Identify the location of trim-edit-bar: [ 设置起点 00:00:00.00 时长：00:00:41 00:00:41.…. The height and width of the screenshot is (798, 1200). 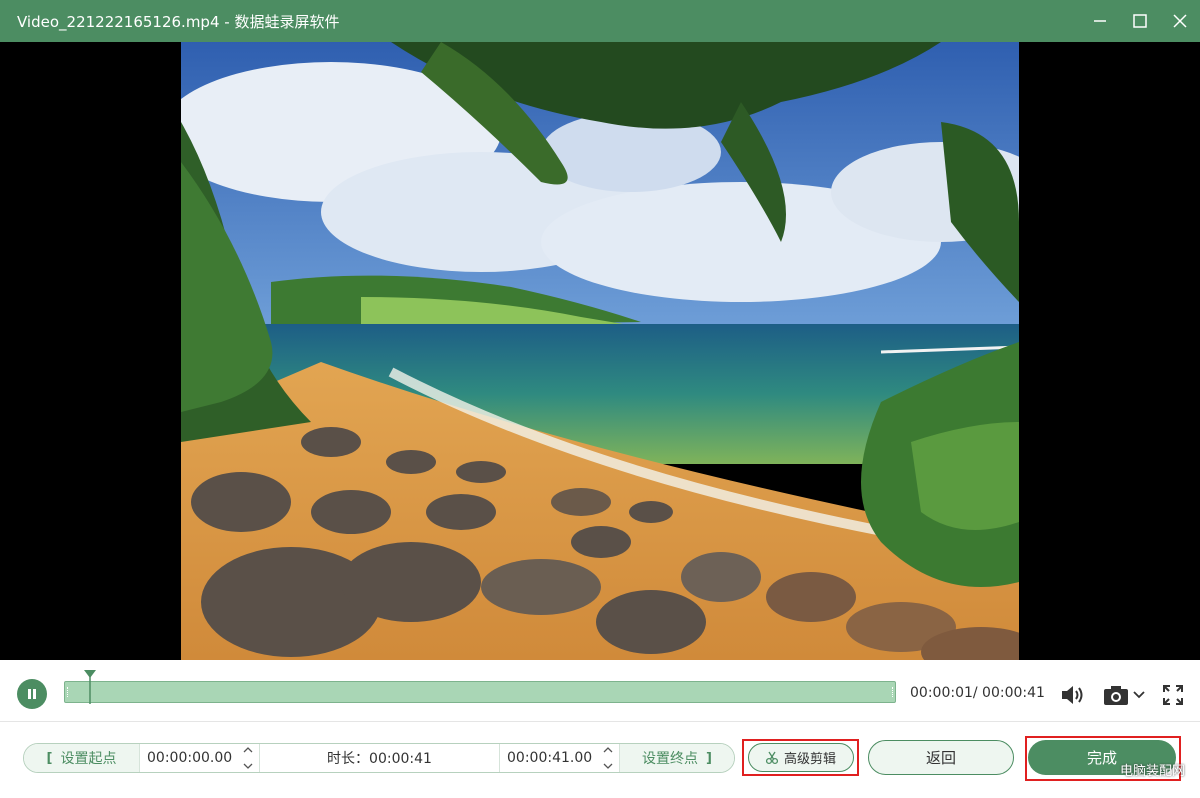
(600, 760).